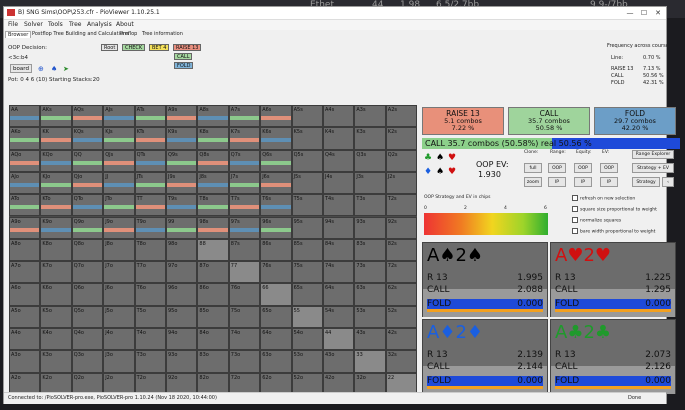 This screenshot has height=410, width=685. I want to click on menu-tree: Tree, so click(75, 24).